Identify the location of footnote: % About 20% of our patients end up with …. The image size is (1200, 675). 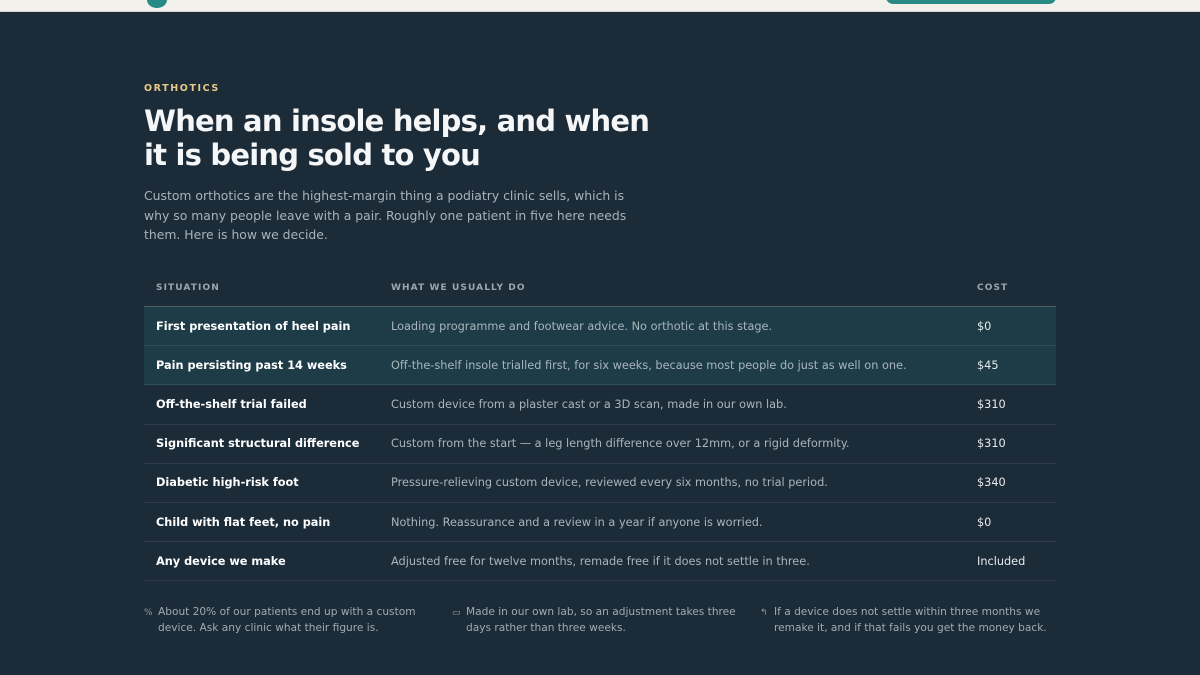
(298, 620).